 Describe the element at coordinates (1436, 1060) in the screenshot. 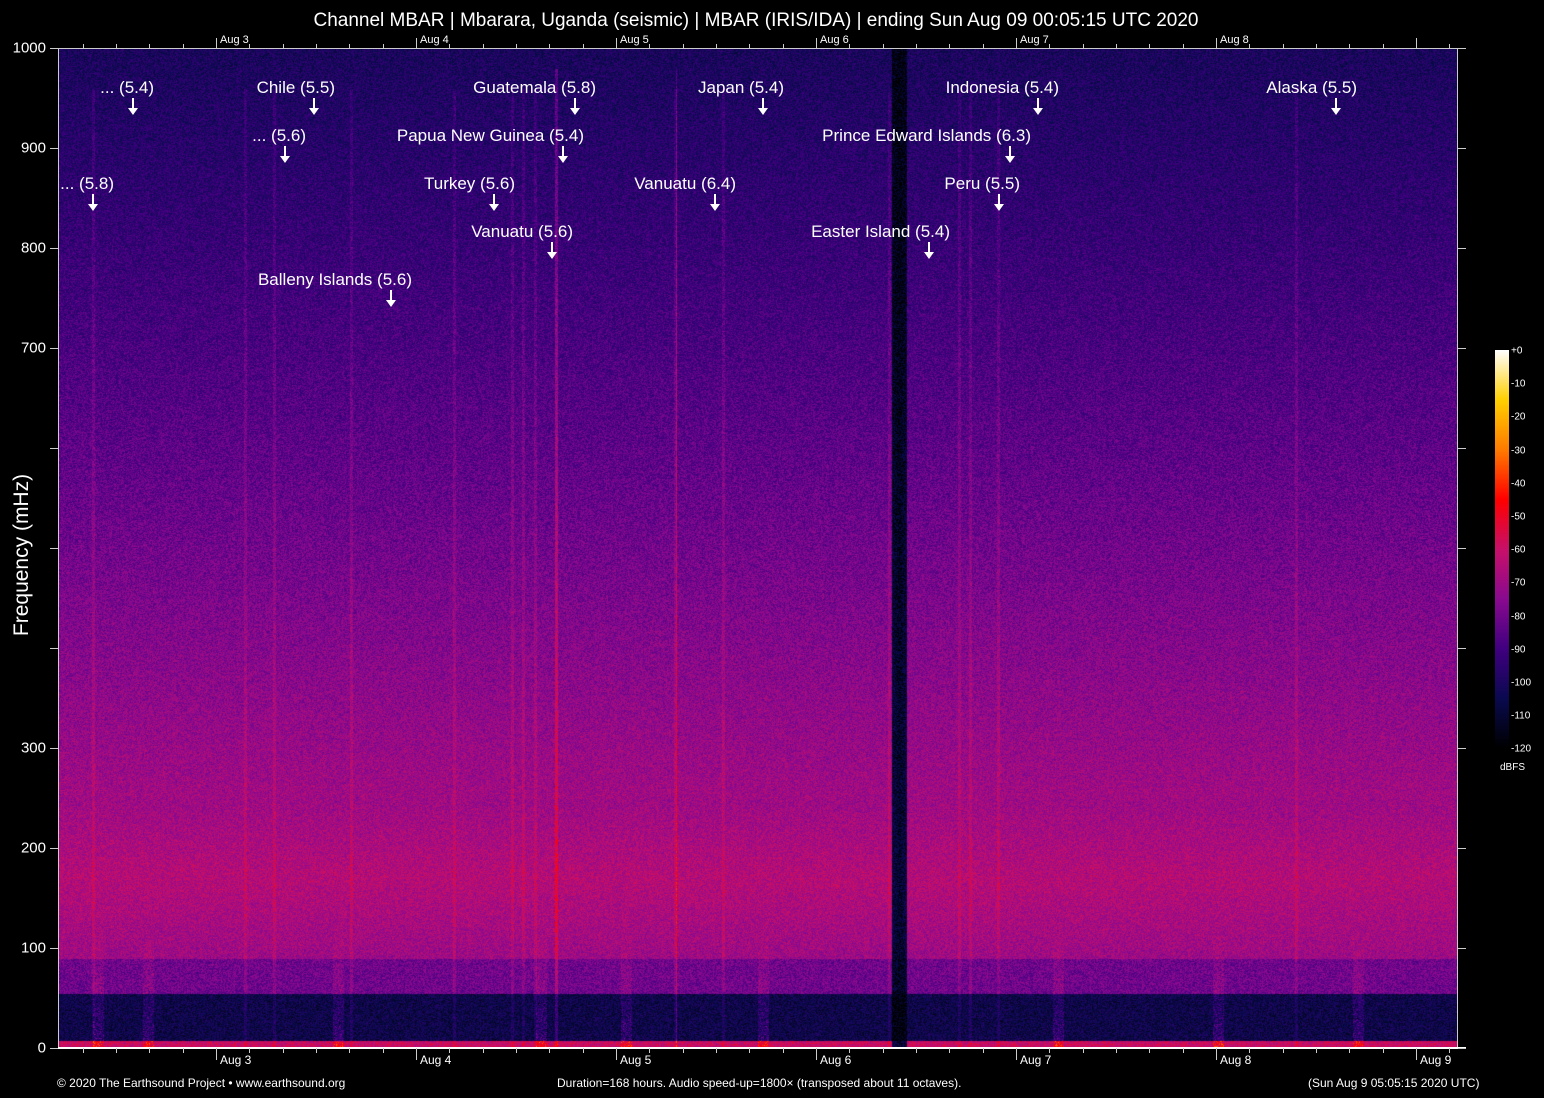

I see `x-date-label-bottom: Aug 9` at that location.